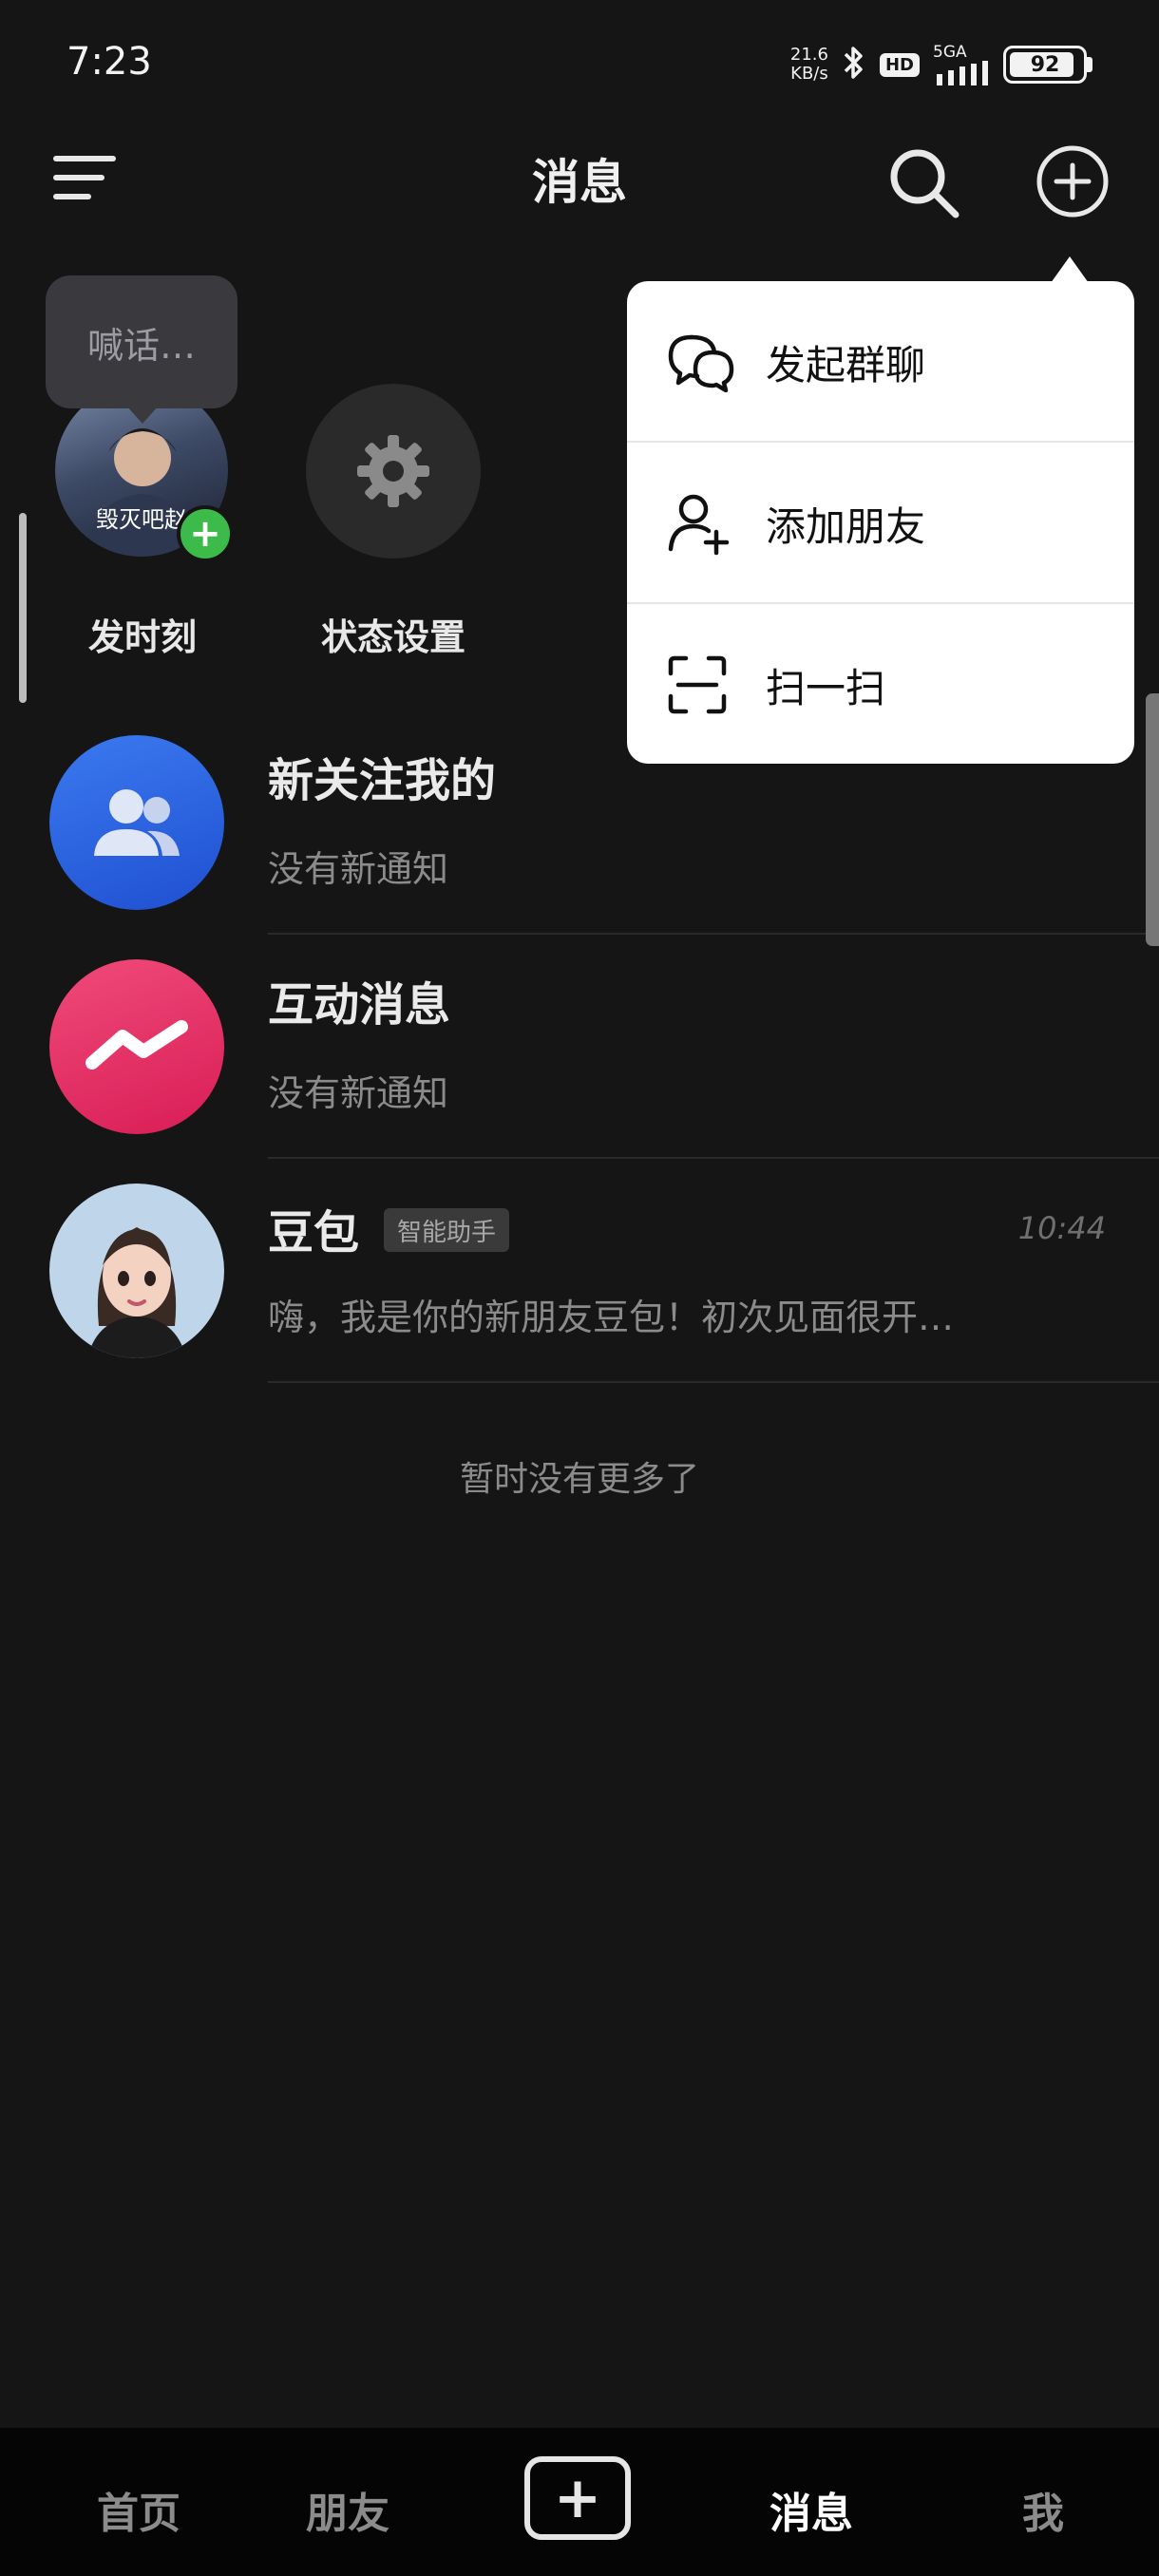  Describe the element at coordinates (710, 685) in the screenshot. I see `scan-icon` at that location.